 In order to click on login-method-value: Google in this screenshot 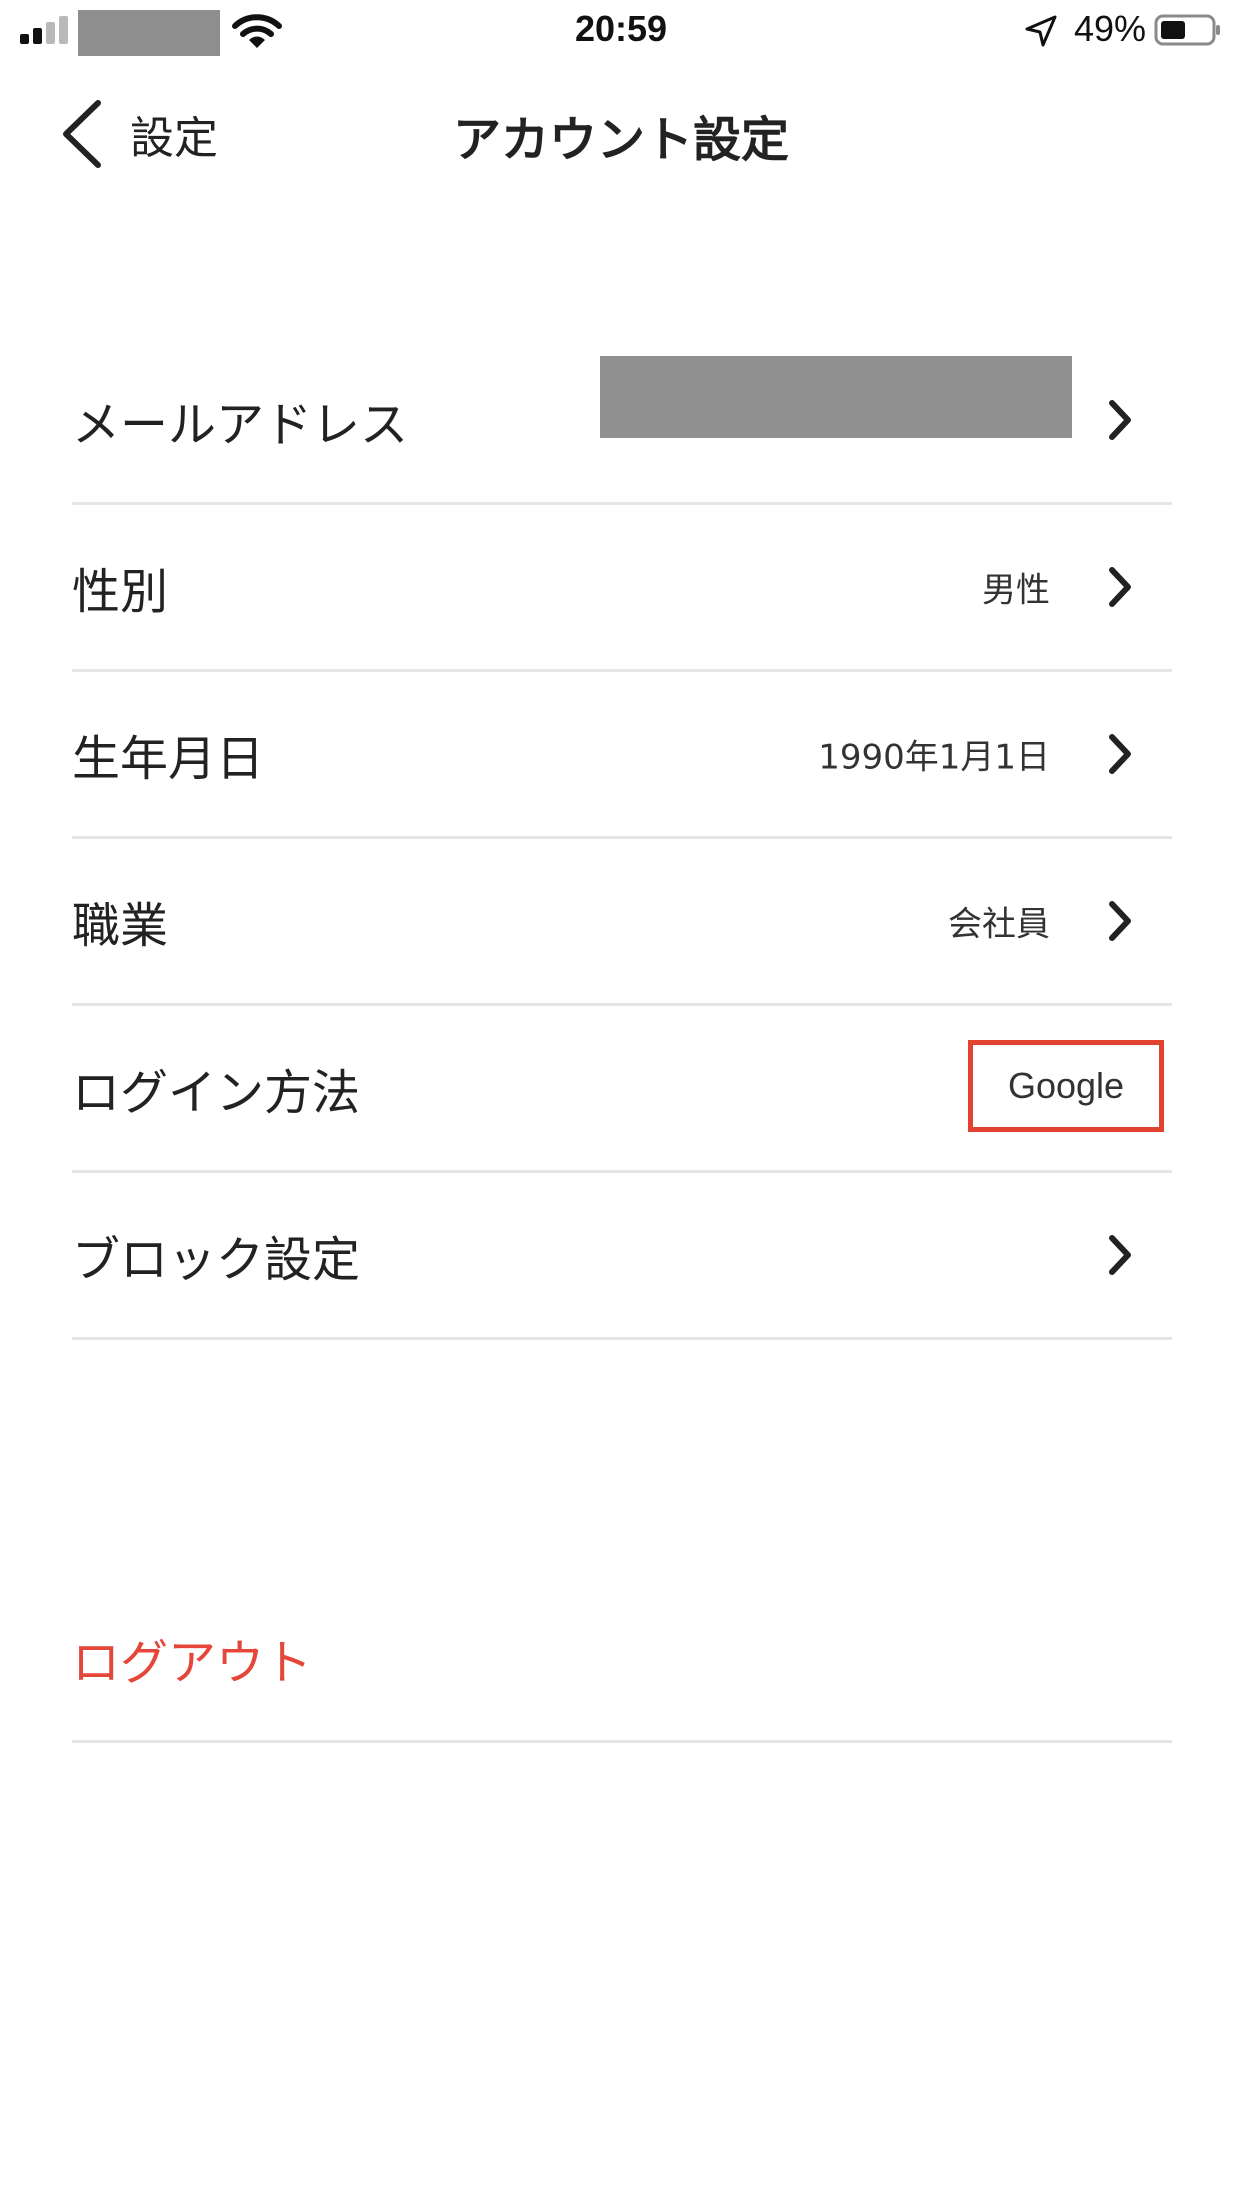, I will do `click(1066, 1085)`.